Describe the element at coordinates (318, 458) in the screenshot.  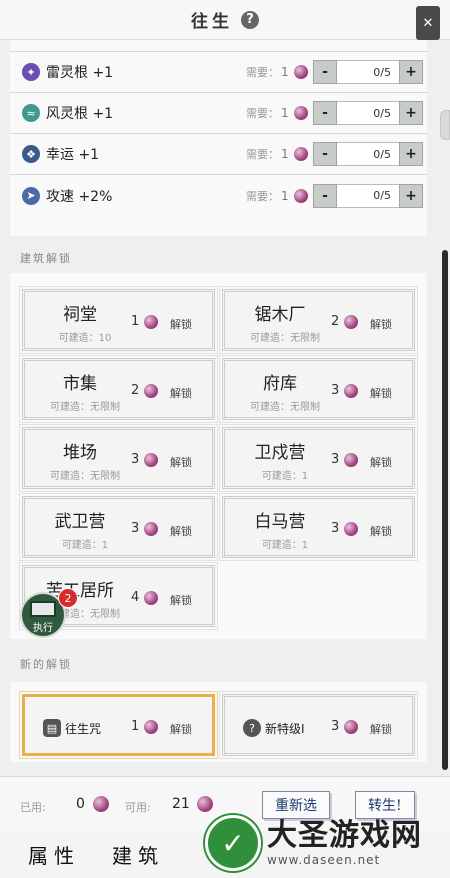
I see `building-card: 卫戍营 可建造：1 3 解锁` at that location.